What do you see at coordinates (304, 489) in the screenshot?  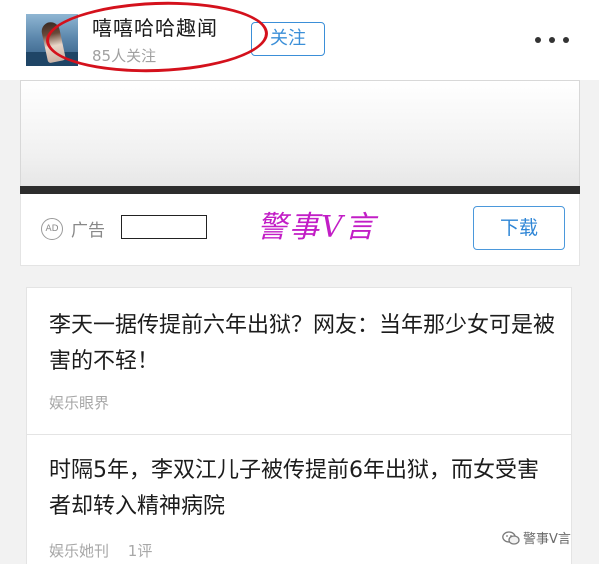 I see `article-title: 时隔5年，李双江儿子被传提前6年出狱，而女受害者却转入精神病院` at bounding box center [304, 489].